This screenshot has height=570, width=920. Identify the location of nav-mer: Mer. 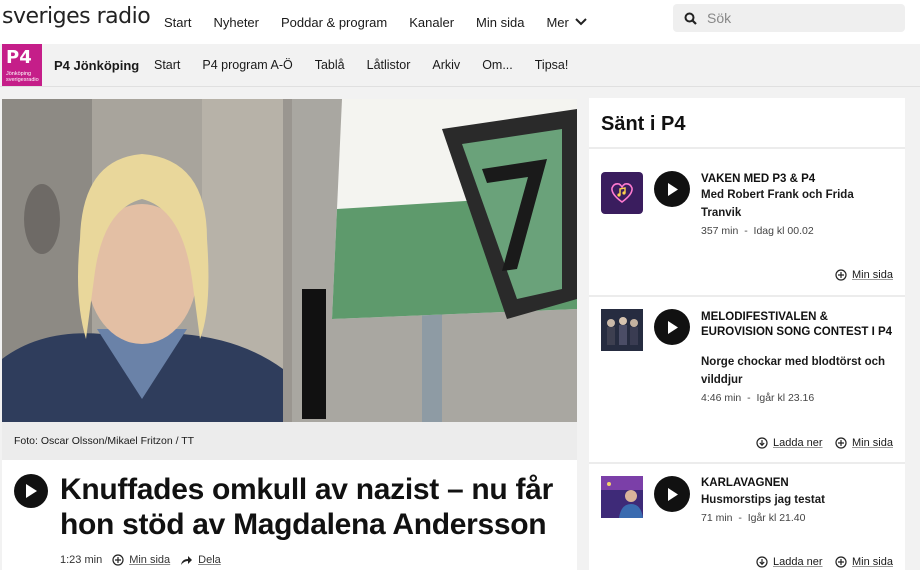
(566, 22).